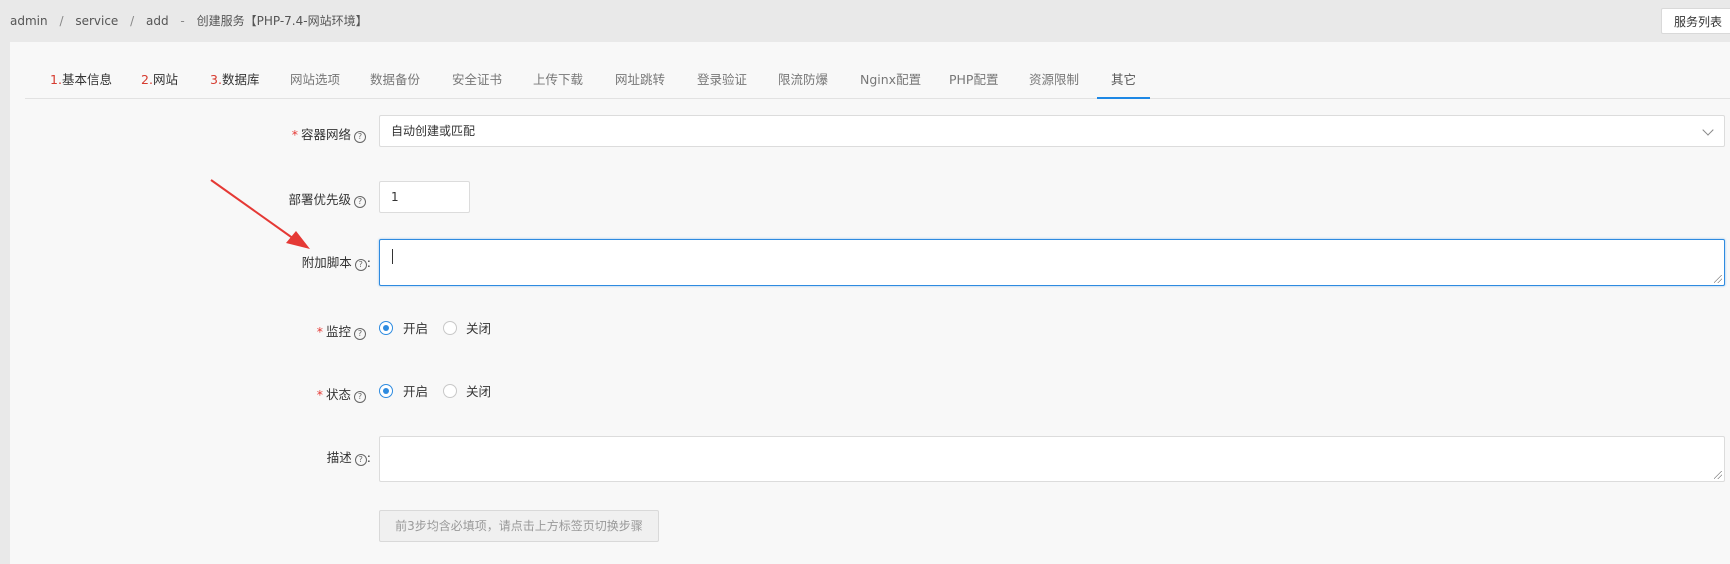 Image resolution: width=1730 pixels, height=564 pixels. Describe the element at coordinates (1052, 262) in the screenshot. I see `script-textarea` at that location.